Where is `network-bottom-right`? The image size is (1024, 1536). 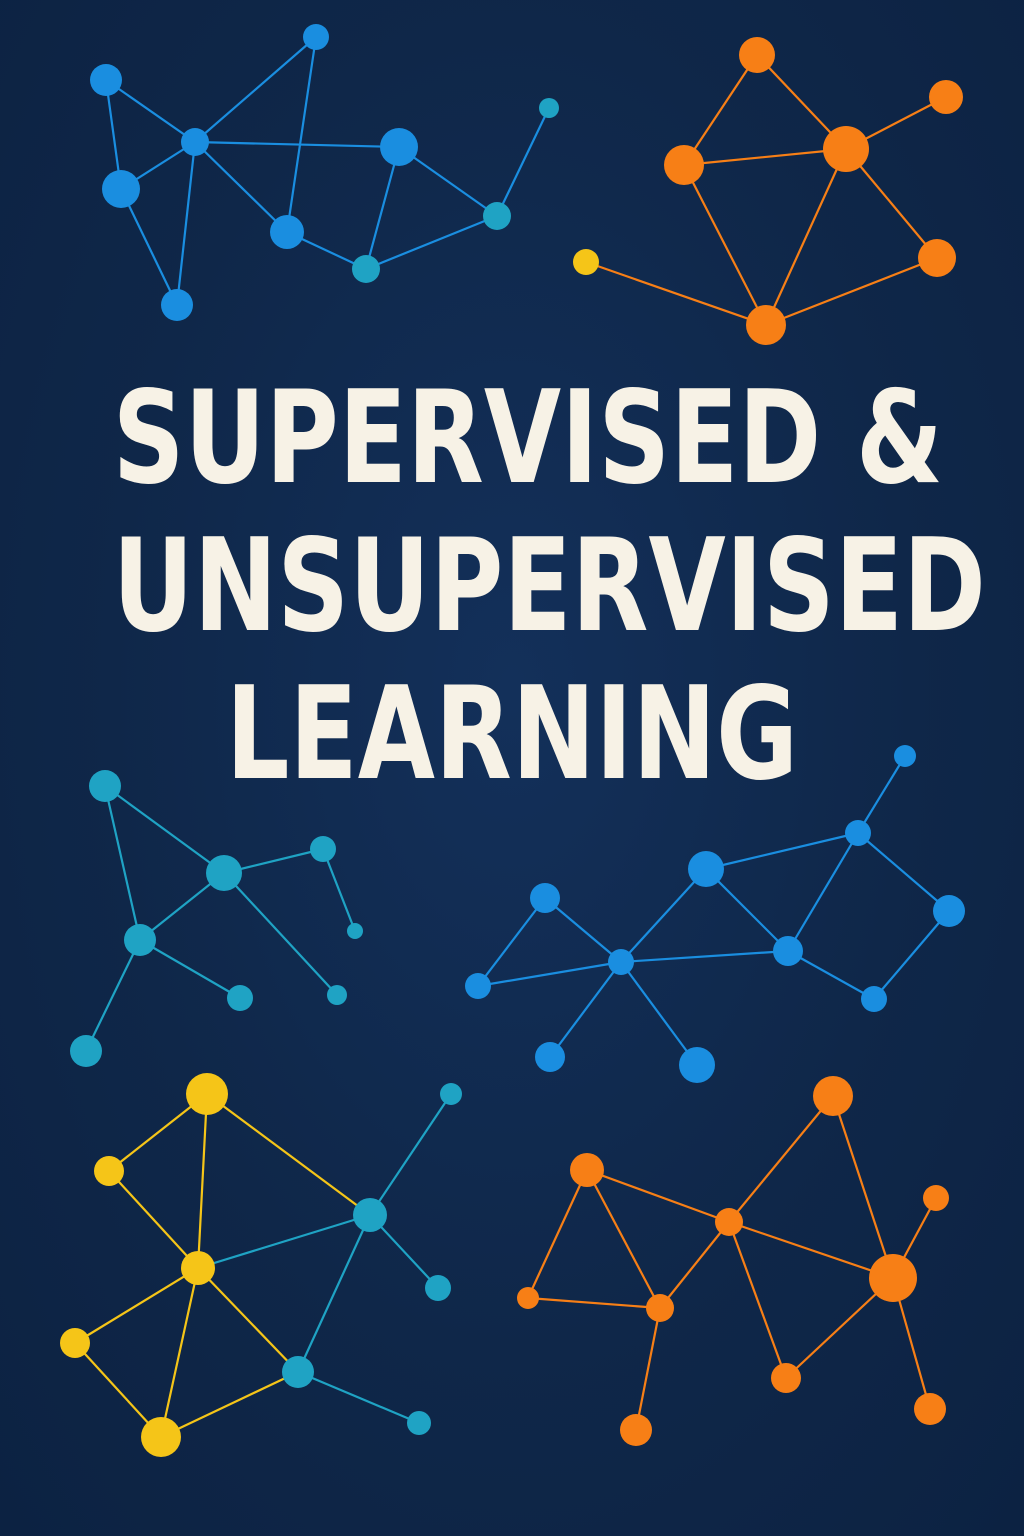 network-bottom-right is located at coordinates (733, 1261).